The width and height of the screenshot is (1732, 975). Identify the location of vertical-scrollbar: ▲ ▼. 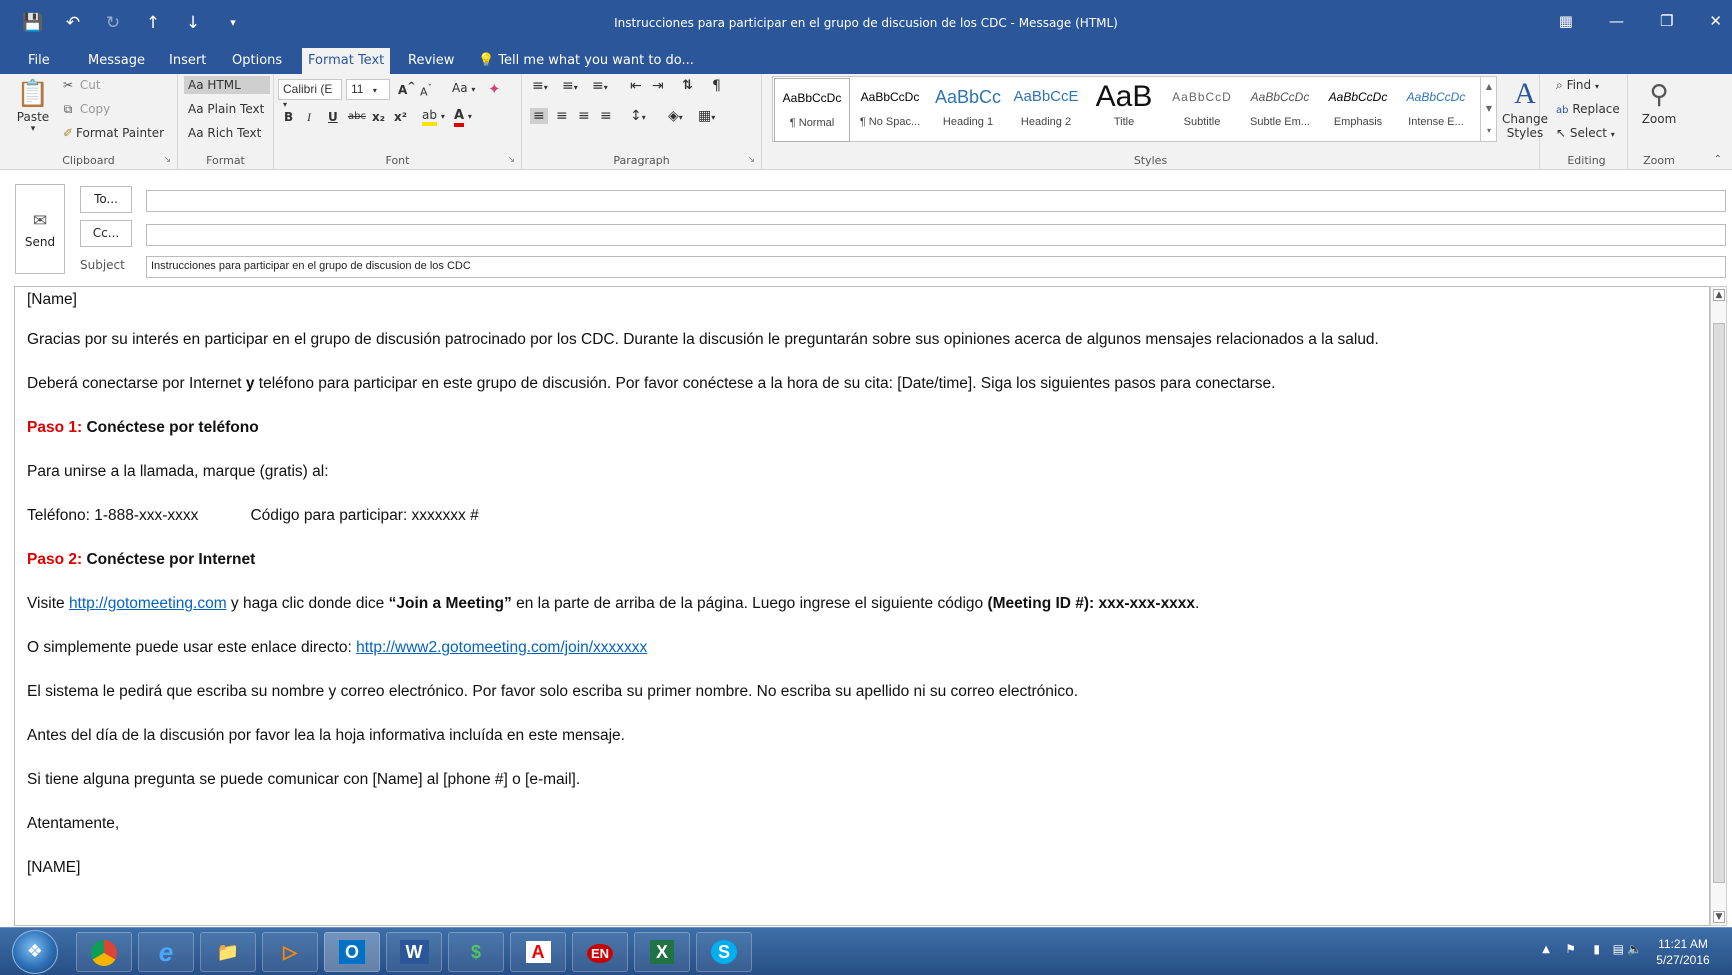
(1718, 606).